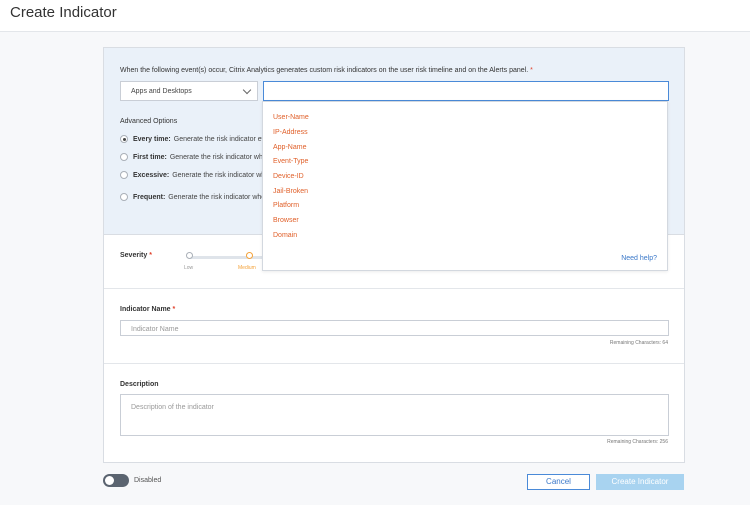  What do you see at coordinates (109, 480) in the screenshot?
I see `toggle-knob` at bounding box center [109, 480].